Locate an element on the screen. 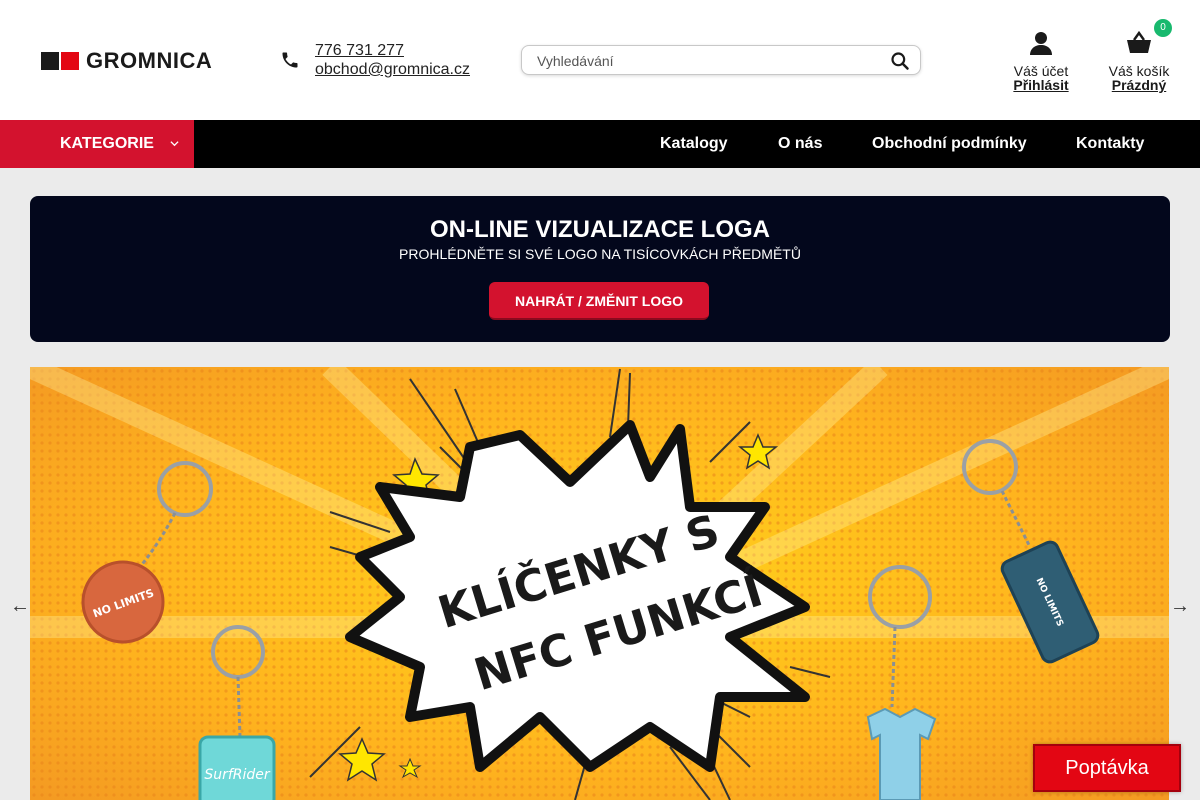  contact-block: 776 731 277 obchod@gromnica.cz is located at coordinates (375, 60).